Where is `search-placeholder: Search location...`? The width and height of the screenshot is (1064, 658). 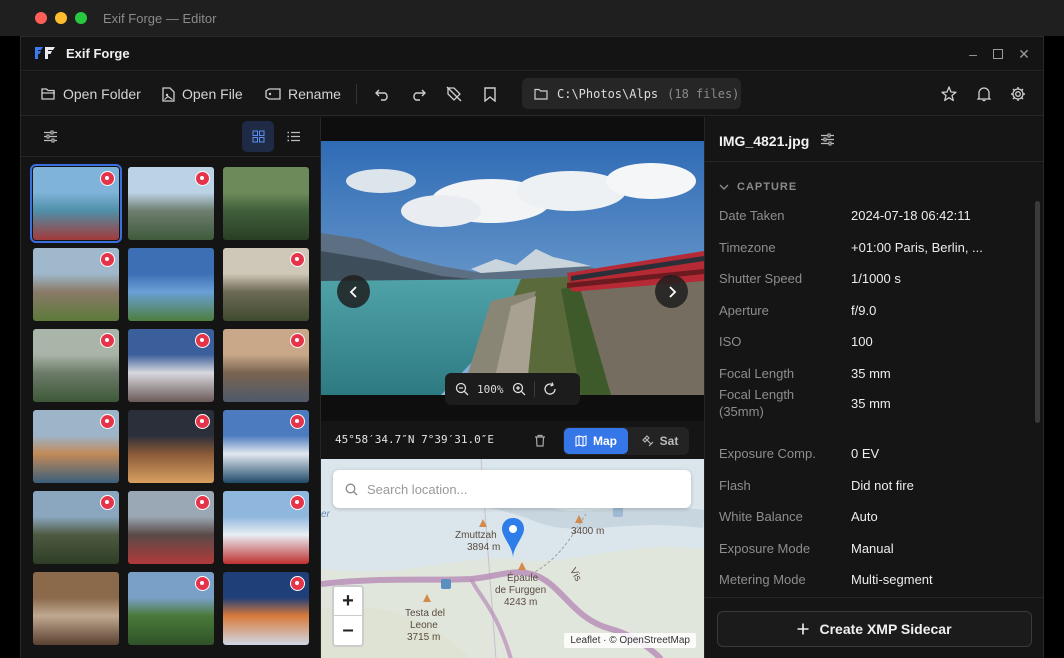 search-placeholder: Search location... is located at coordinates (417, 489).